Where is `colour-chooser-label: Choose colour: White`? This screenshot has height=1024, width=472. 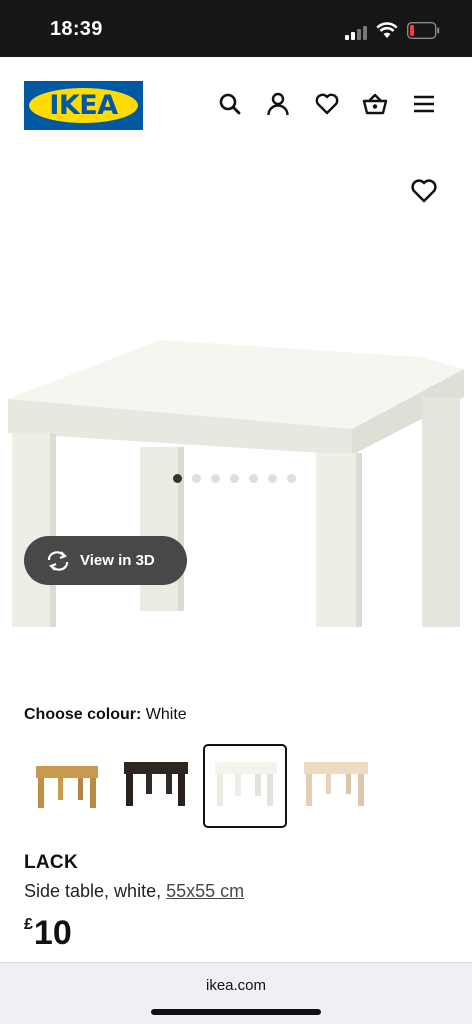 colour-chooser-label: Choose colour: White is located at coordinates (105, 715).